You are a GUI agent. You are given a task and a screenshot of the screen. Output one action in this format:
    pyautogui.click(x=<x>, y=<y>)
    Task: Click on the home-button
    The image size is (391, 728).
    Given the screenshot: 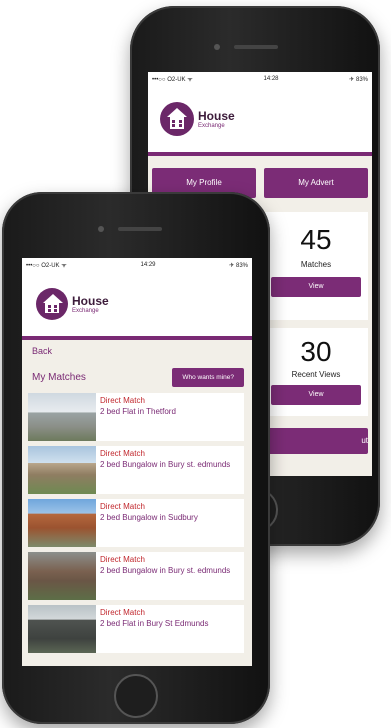 What is the action you would take?
    pyautogui.click(x=136, y=696)
    